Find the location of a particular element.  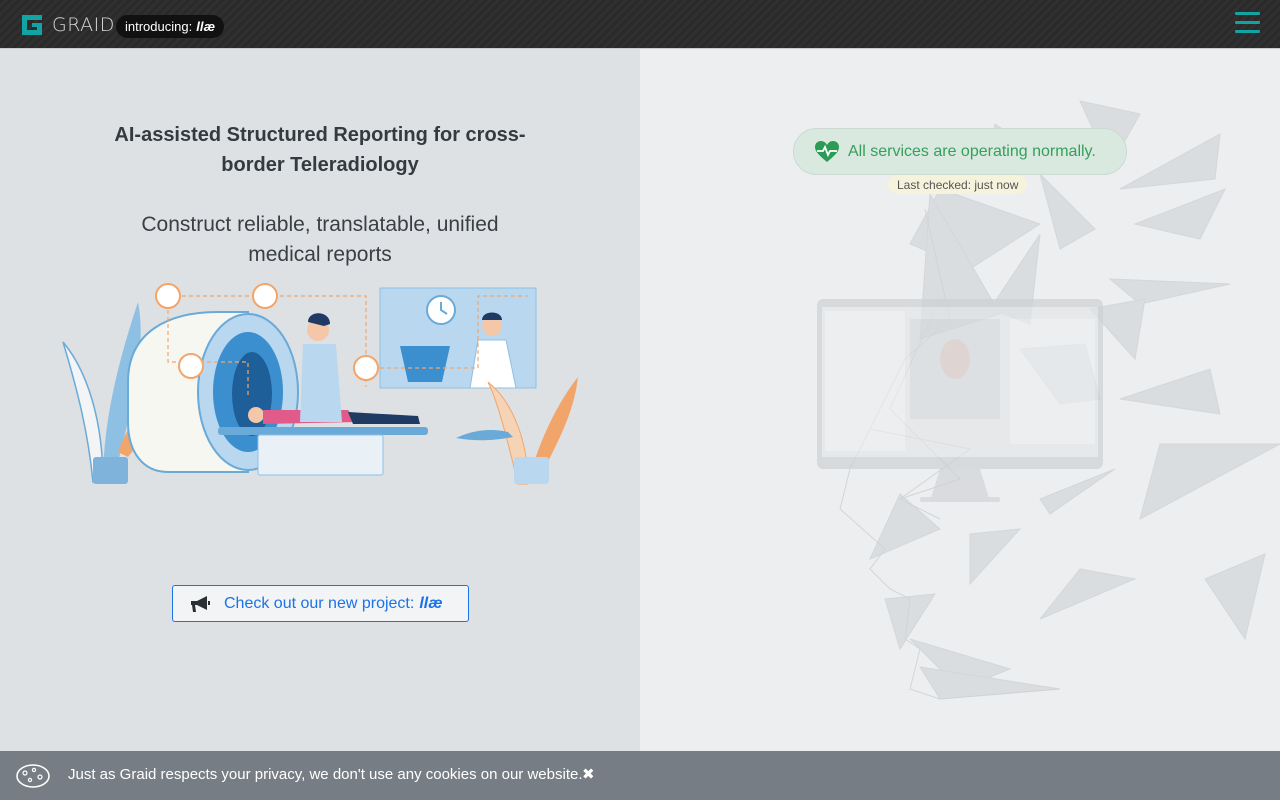

hamburger-menu-button is located at coordinates (1247, 24).